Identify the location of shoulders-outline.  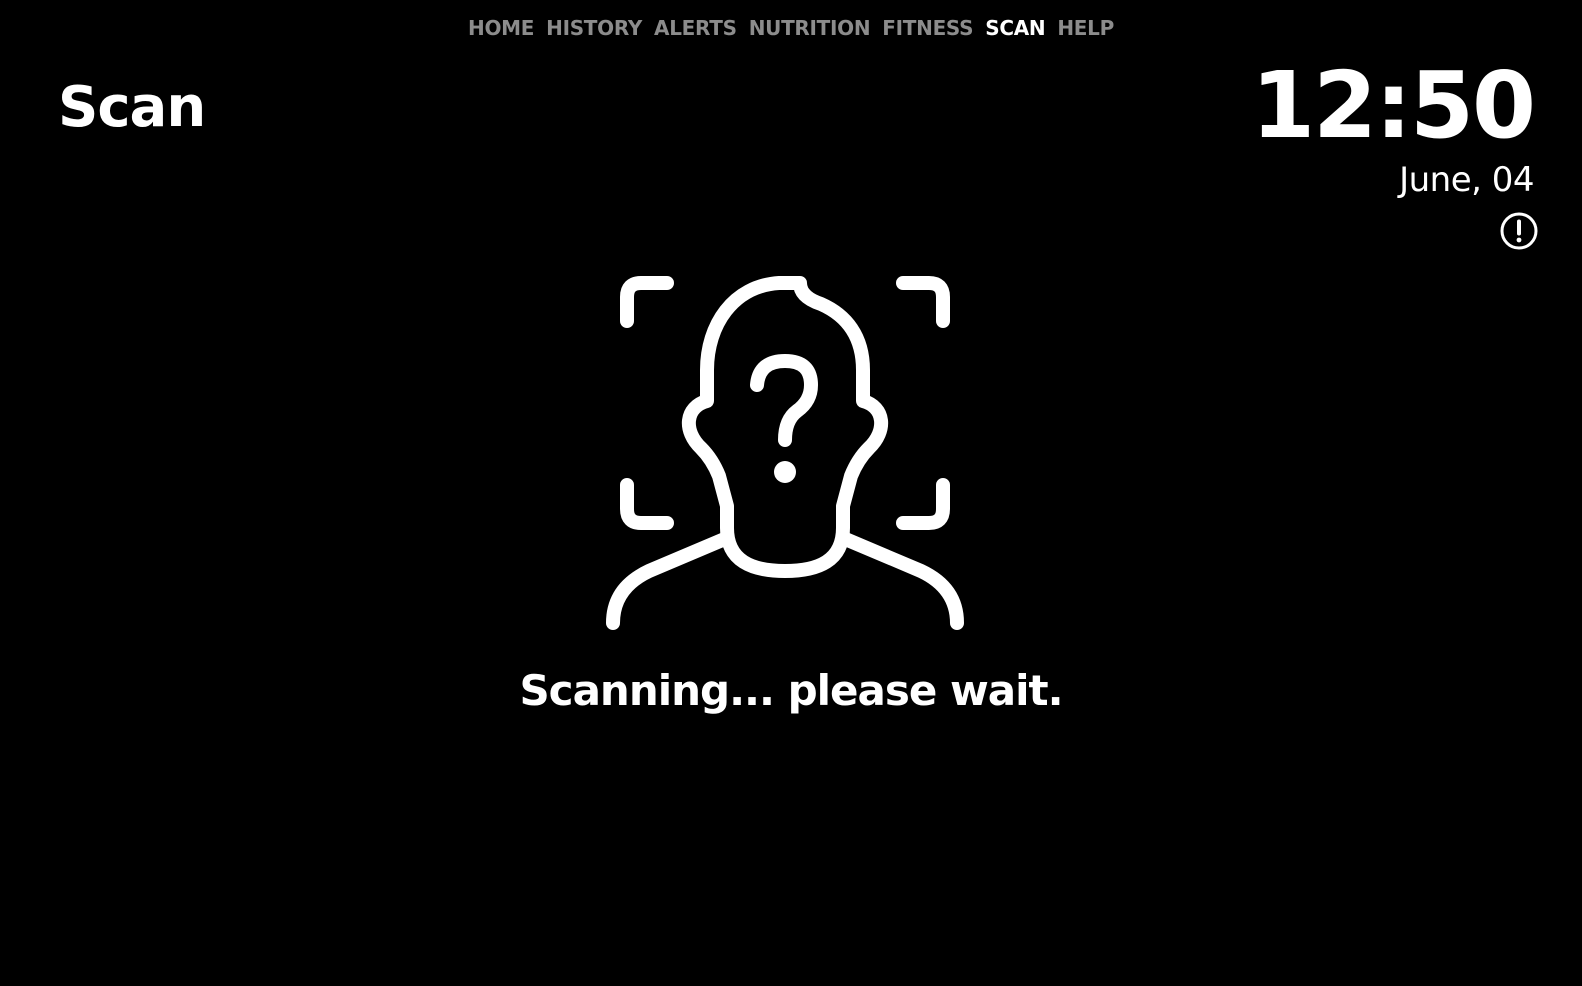
(670, 580).